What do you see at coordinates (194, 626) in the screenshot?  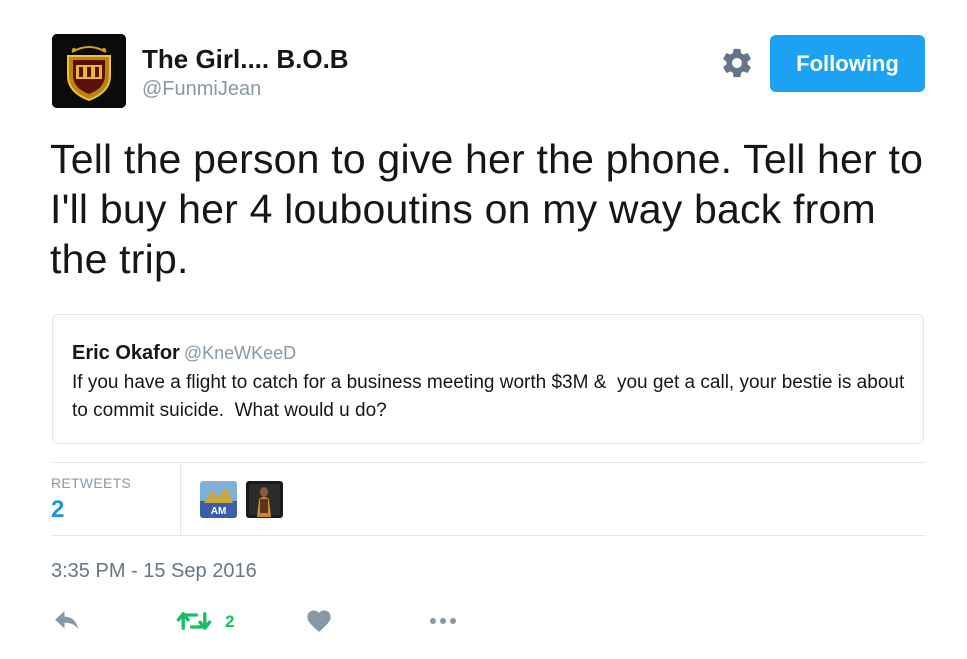 I see `retweet-icon` at bounding box center [194, 626].